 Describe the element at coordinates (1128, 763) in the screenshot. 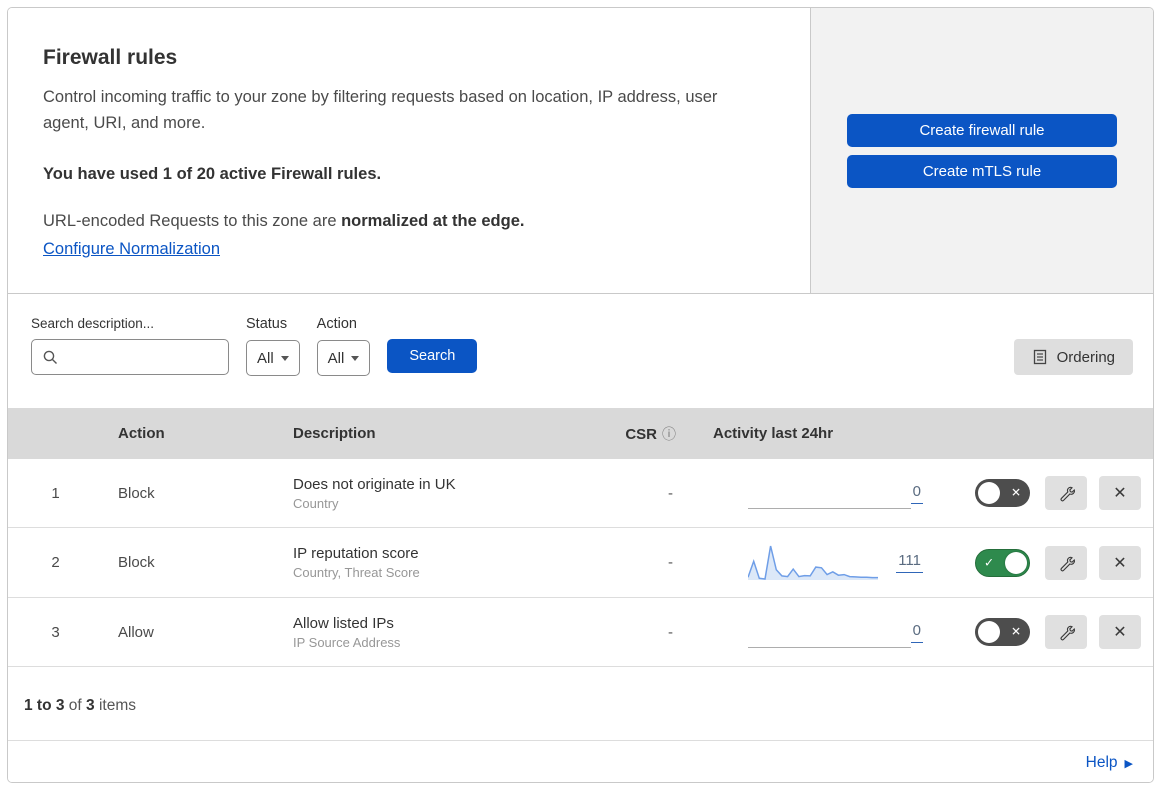

I see `arrow-right-icon: ▶` at that location.